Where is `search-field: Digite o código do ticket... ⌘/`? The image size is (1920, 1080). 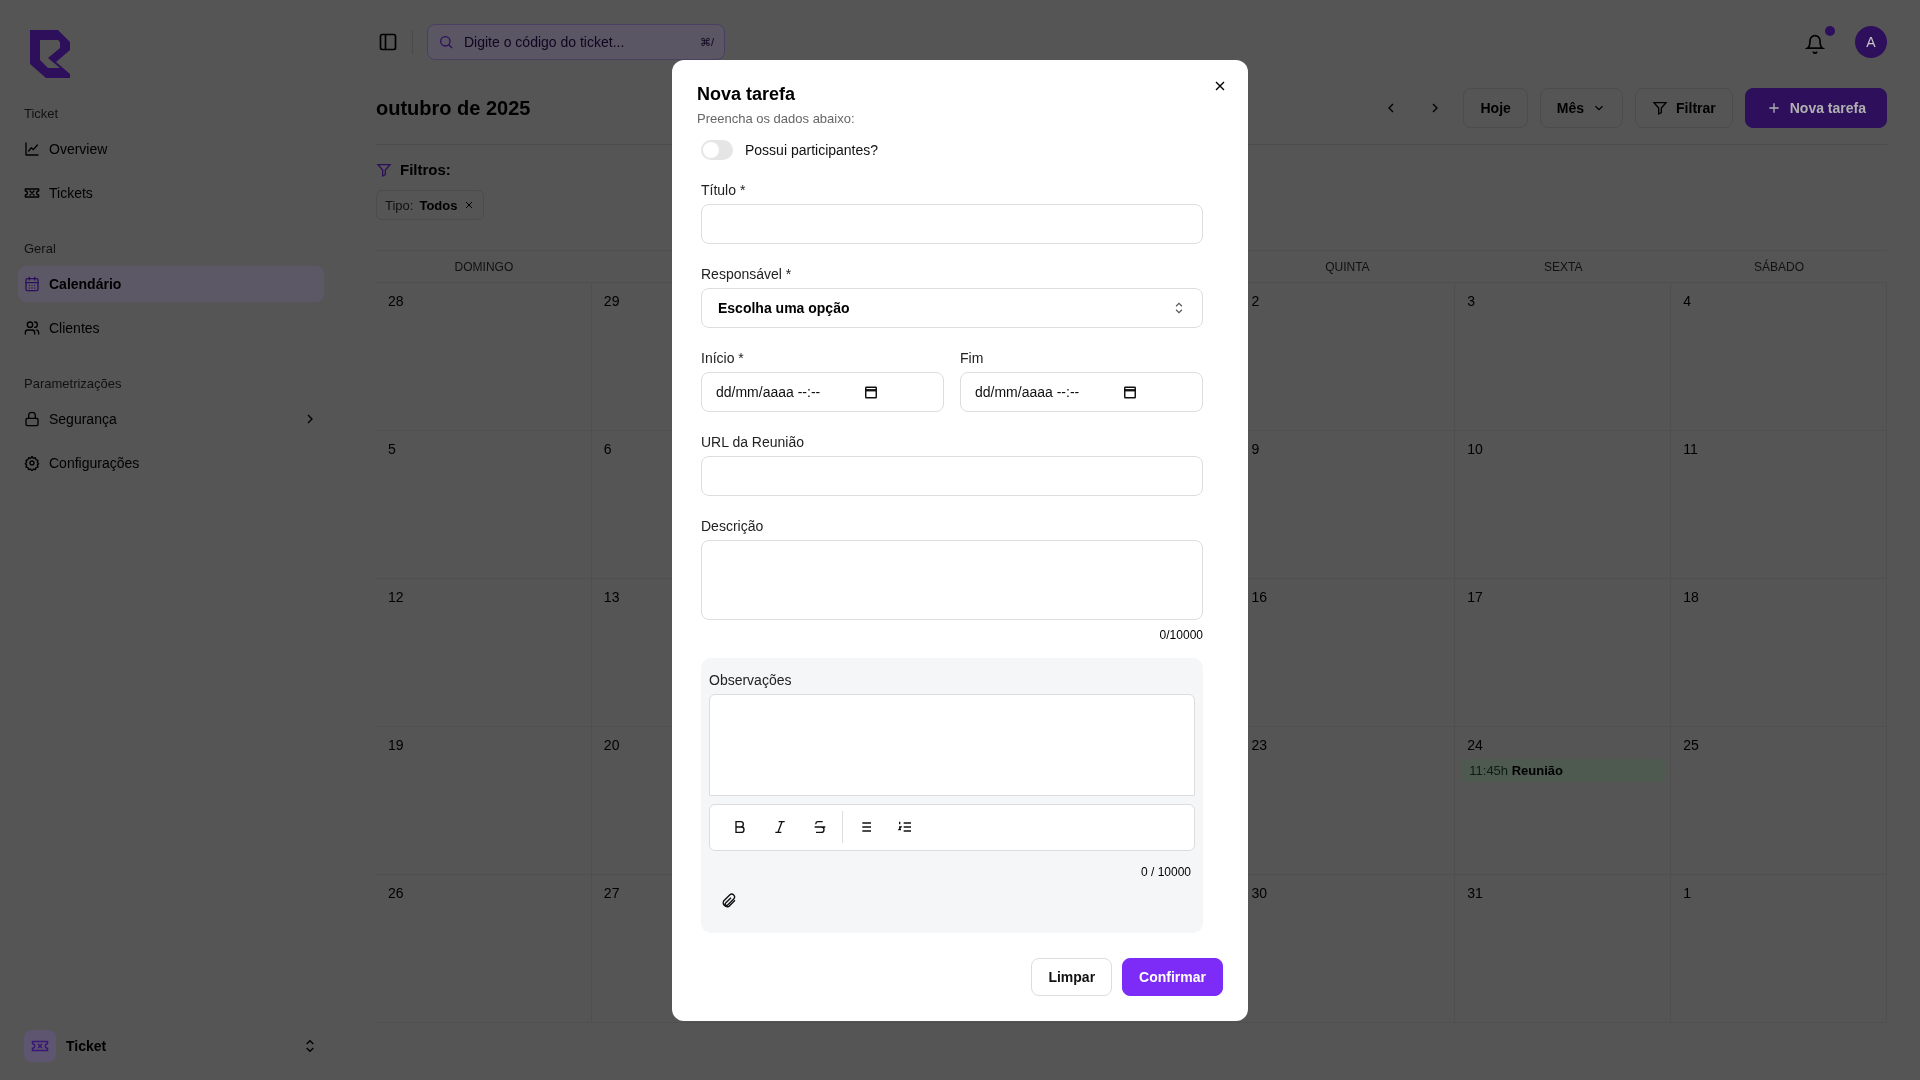
search-field: Digite o código do ticket... ⌘/ is located at coordinates (576, 42).